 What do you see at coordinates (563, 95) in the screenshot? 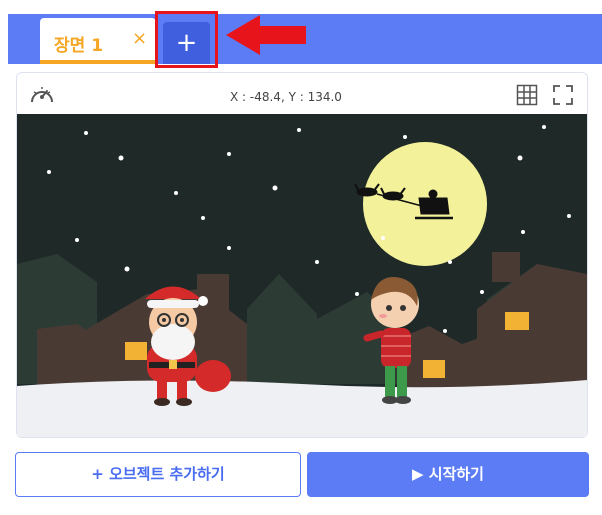
I see `fullscreen-icon` at bounding box center [563, 95].